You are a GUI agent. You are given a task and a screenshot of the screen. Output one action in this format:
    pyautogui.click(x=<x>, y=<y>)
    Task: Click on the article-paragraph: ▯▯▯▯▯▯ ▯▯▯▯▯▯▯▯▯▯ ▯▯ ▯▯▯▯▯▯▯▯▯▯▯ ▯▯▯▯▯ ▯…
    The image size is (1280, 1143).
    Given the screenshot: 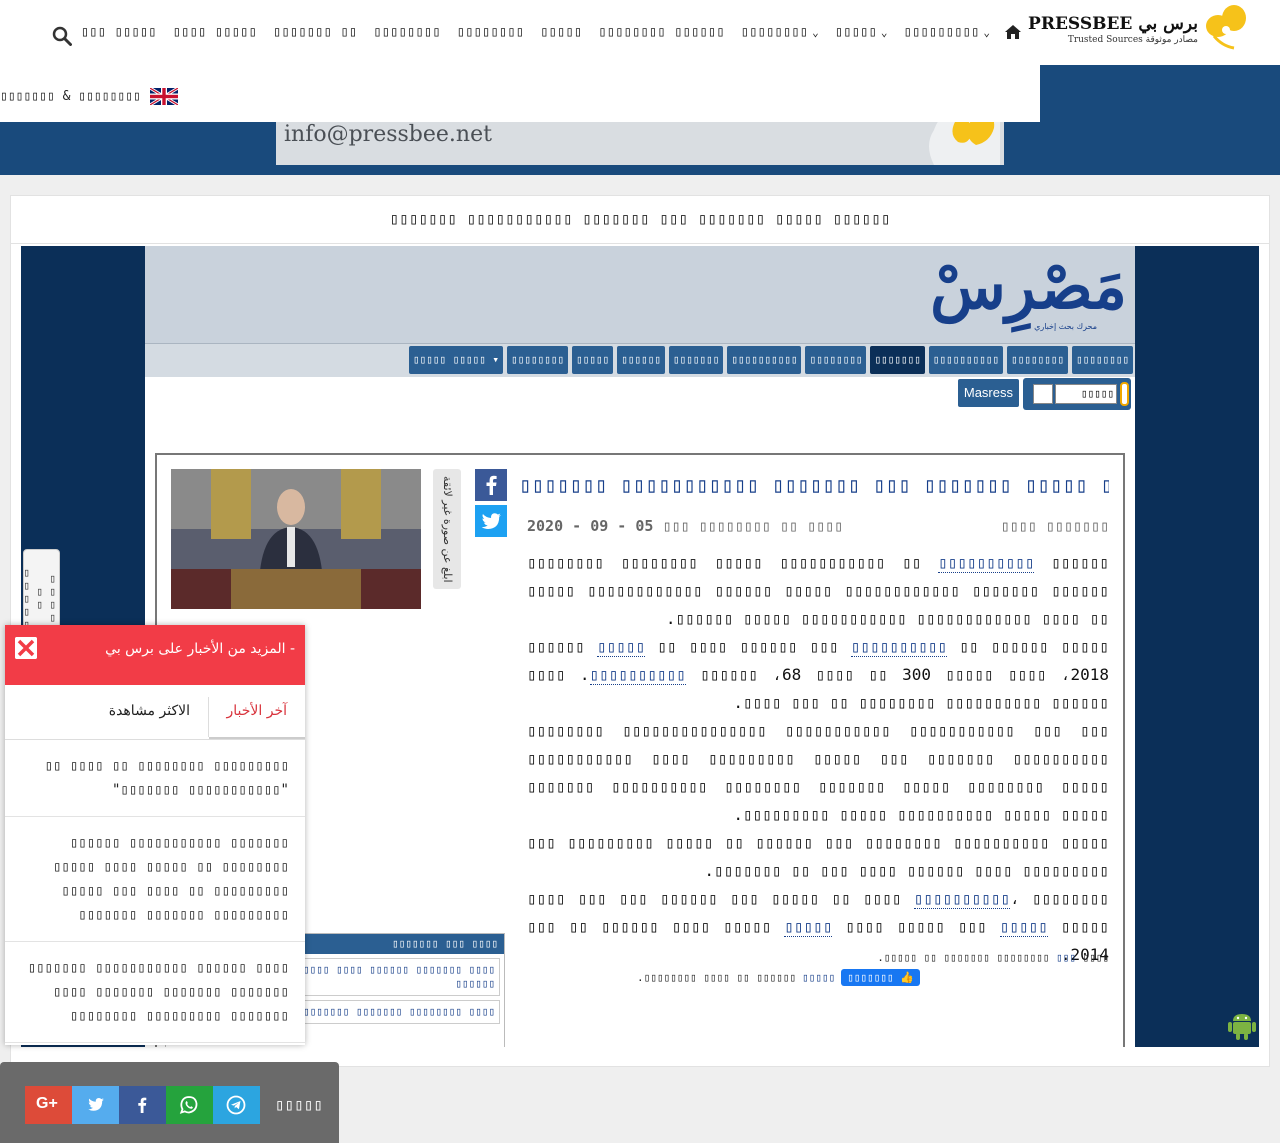 What is the action you would take?
    pyautogui.click(x=818, y=591)
    